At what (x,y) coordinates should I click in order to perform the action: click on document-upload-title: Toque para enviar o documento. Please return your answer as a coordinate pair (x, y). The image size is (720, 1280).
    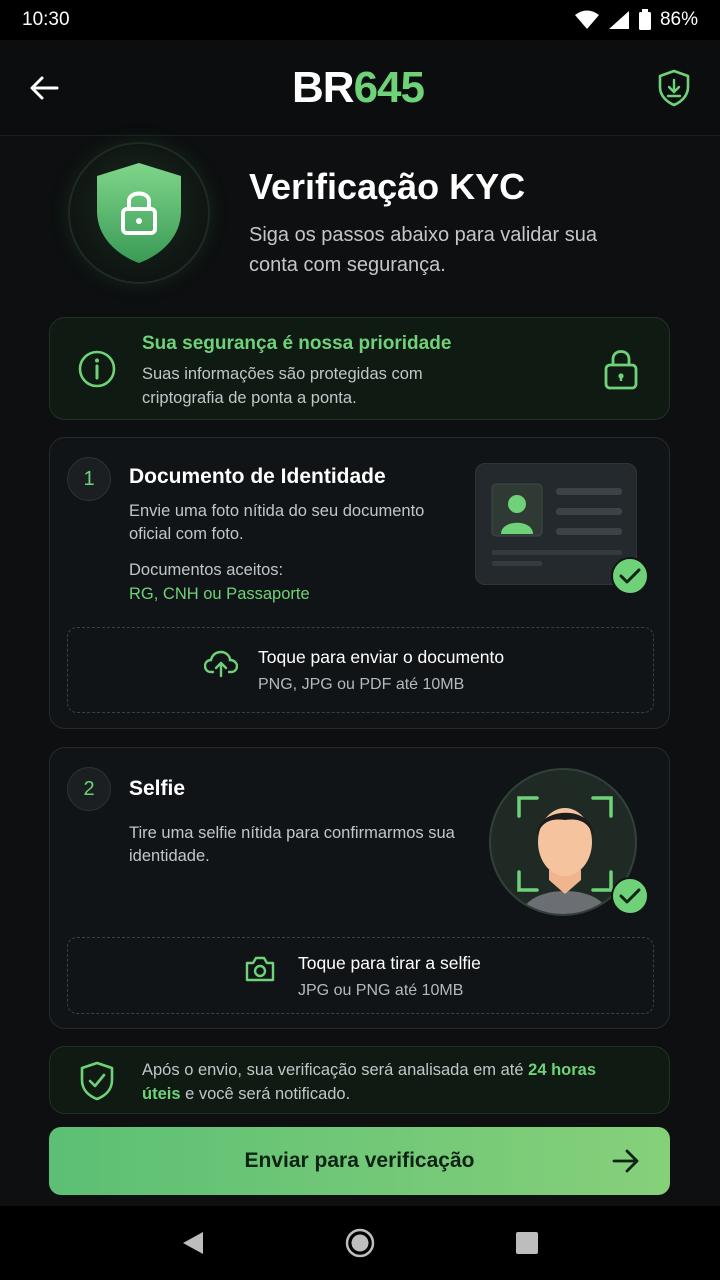
    Looking at the image, I should click on (381, 657).